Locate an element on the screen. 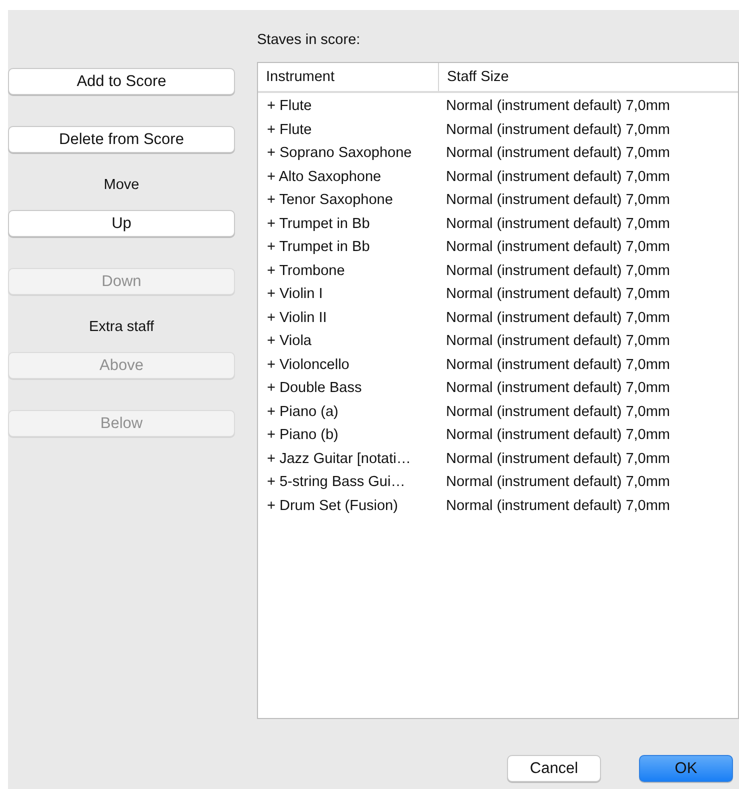 The image size is (739, 789). section-label: Staves in score: is located at coordinates (309, 40).